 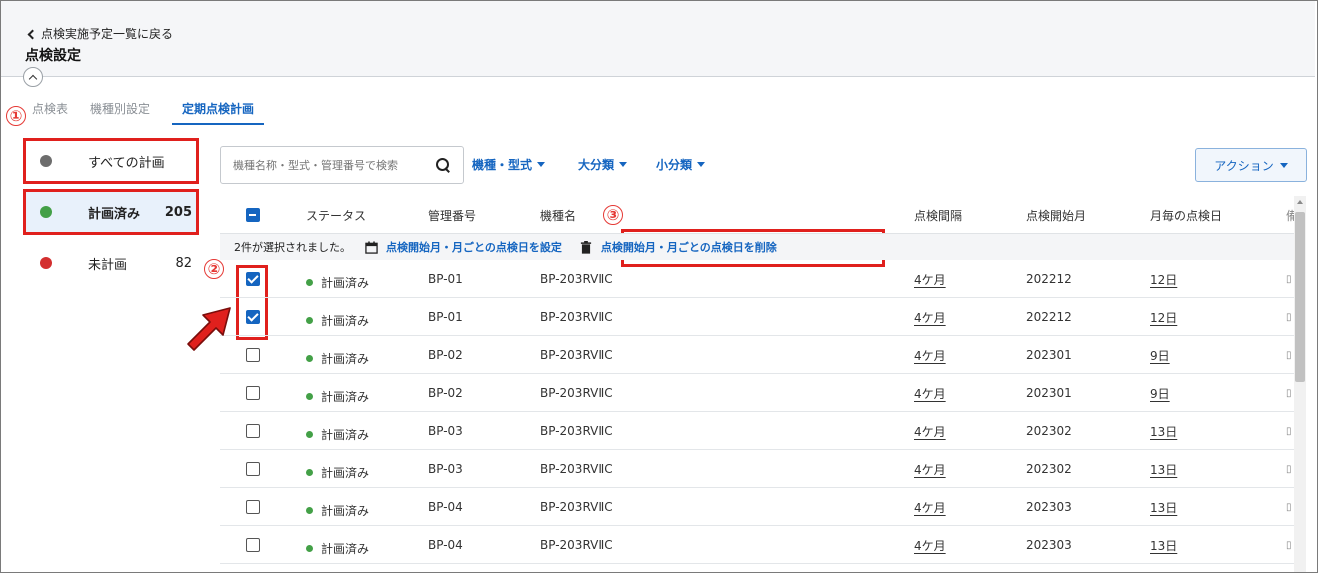 What do you see at coordinates (603, 164) in the screenshot?
I see `filter-major-category: 大分類` at bounding box center [603, 164].